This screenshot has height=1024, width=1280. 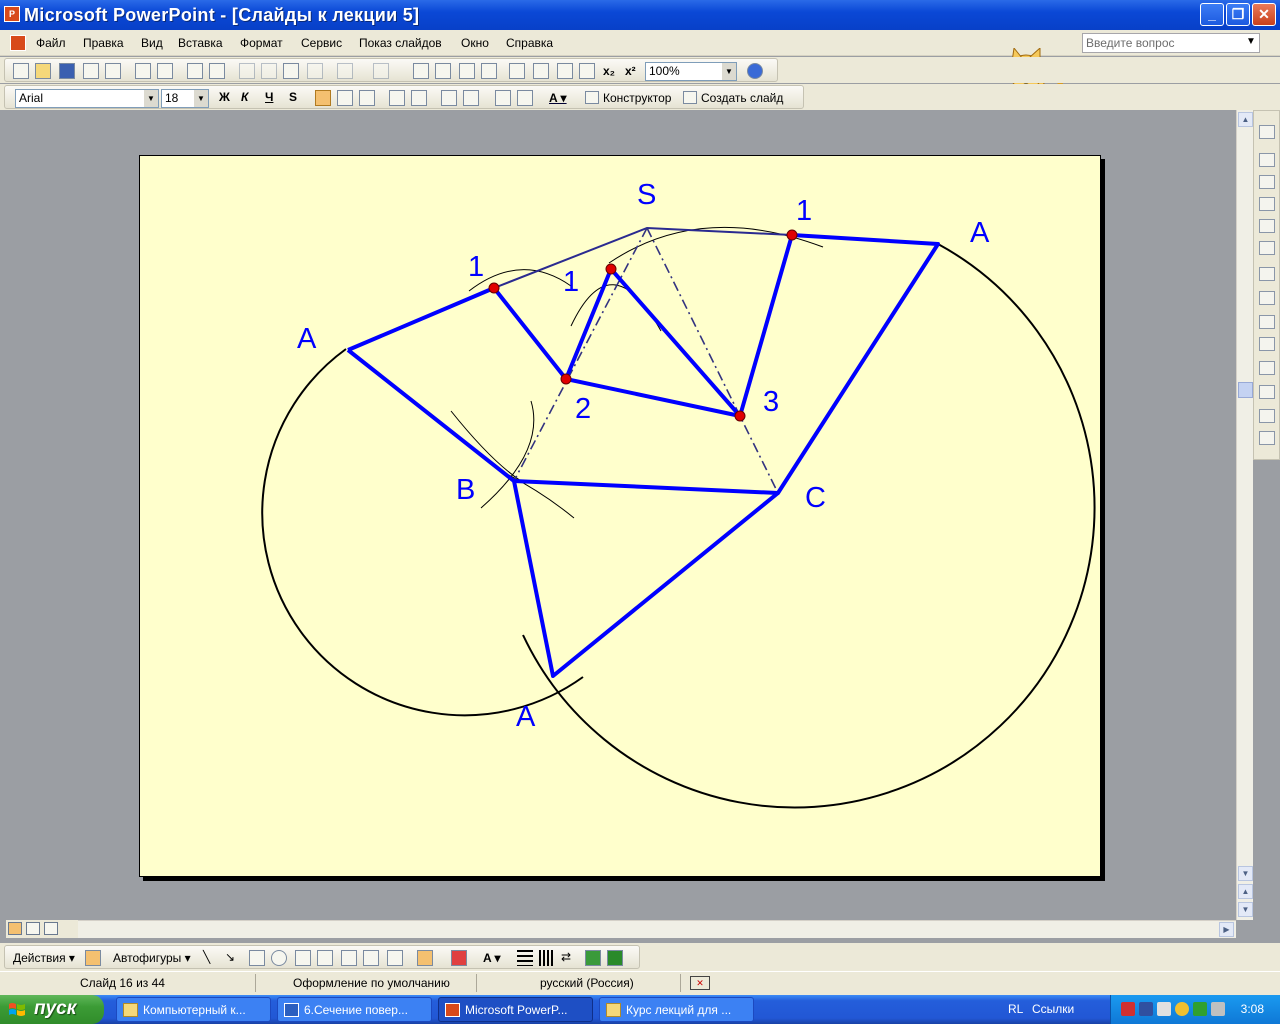 What do you see at coordinates (1267, 248) in the screenshot?
I see `rotate-icon` at bounding box center [1267, 248].